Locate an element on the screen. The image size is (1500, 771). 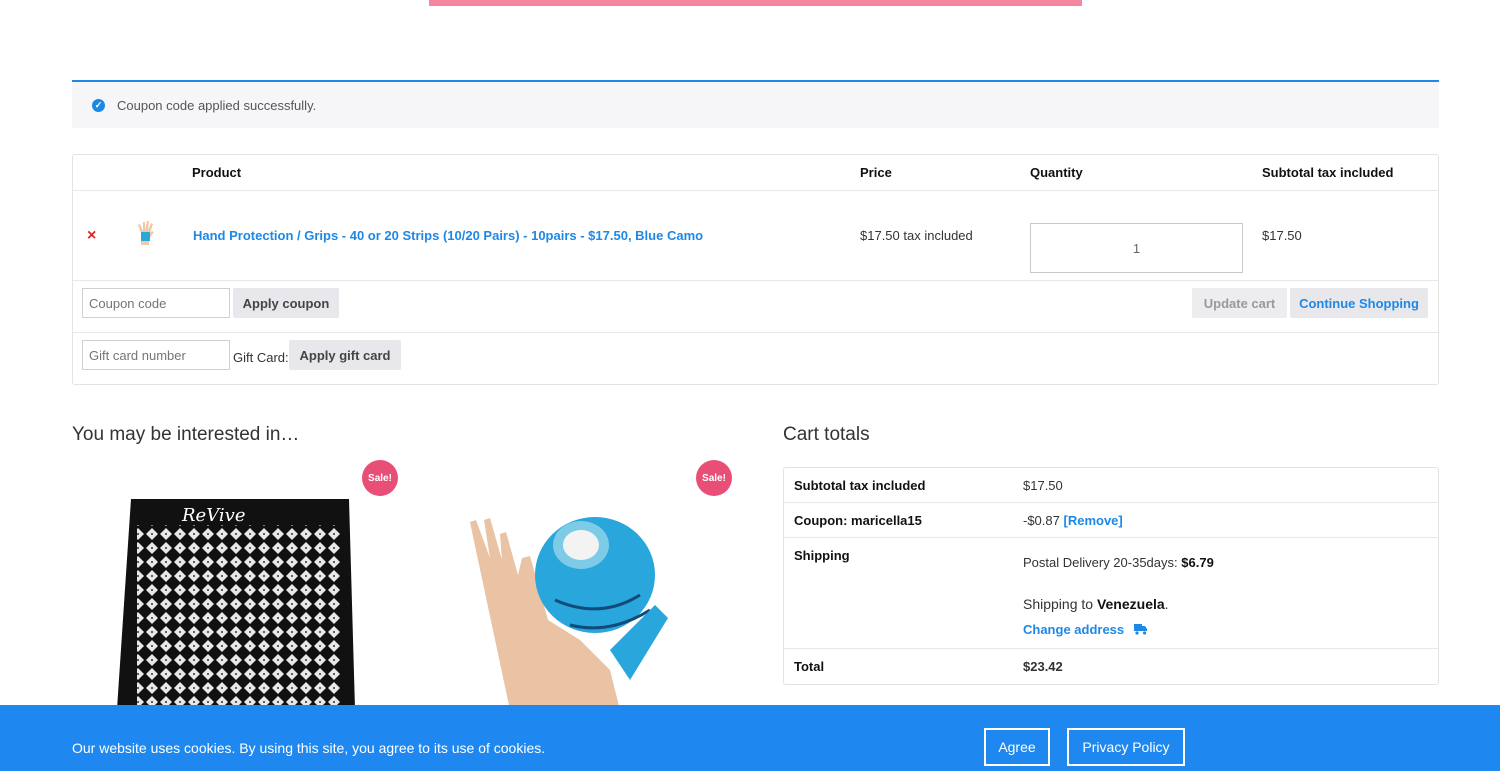
change-address-wrap: Change address is located at coordinates (1085, 629).